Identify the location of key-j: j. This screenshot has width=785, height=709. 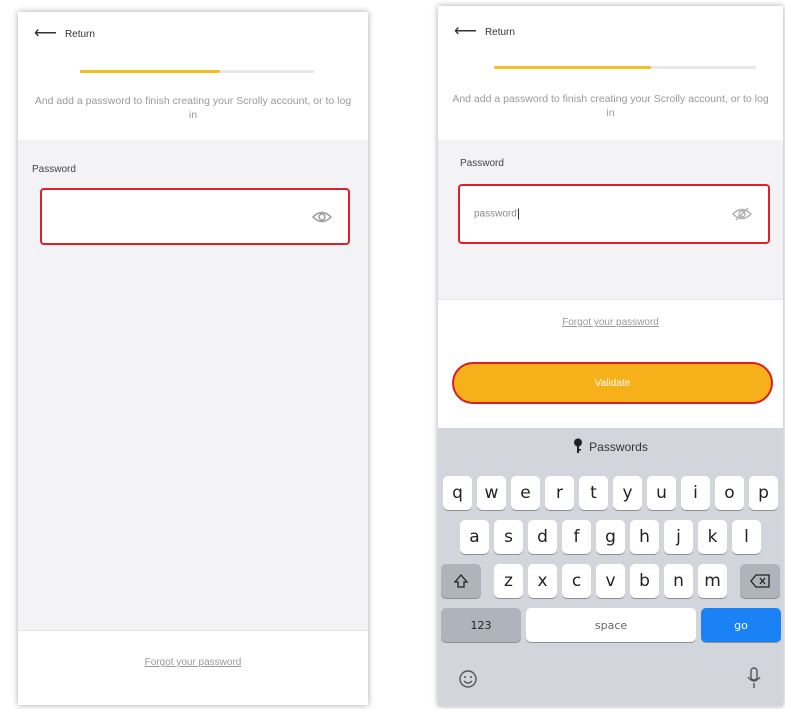
(678, 537).